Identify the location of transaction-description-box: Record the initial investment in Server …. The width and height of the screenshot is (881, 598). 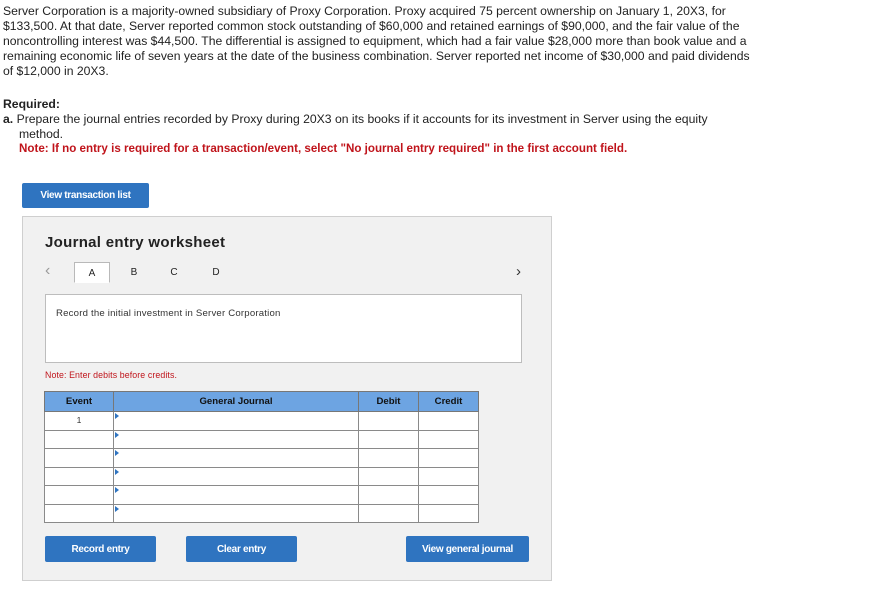
(283, 328).